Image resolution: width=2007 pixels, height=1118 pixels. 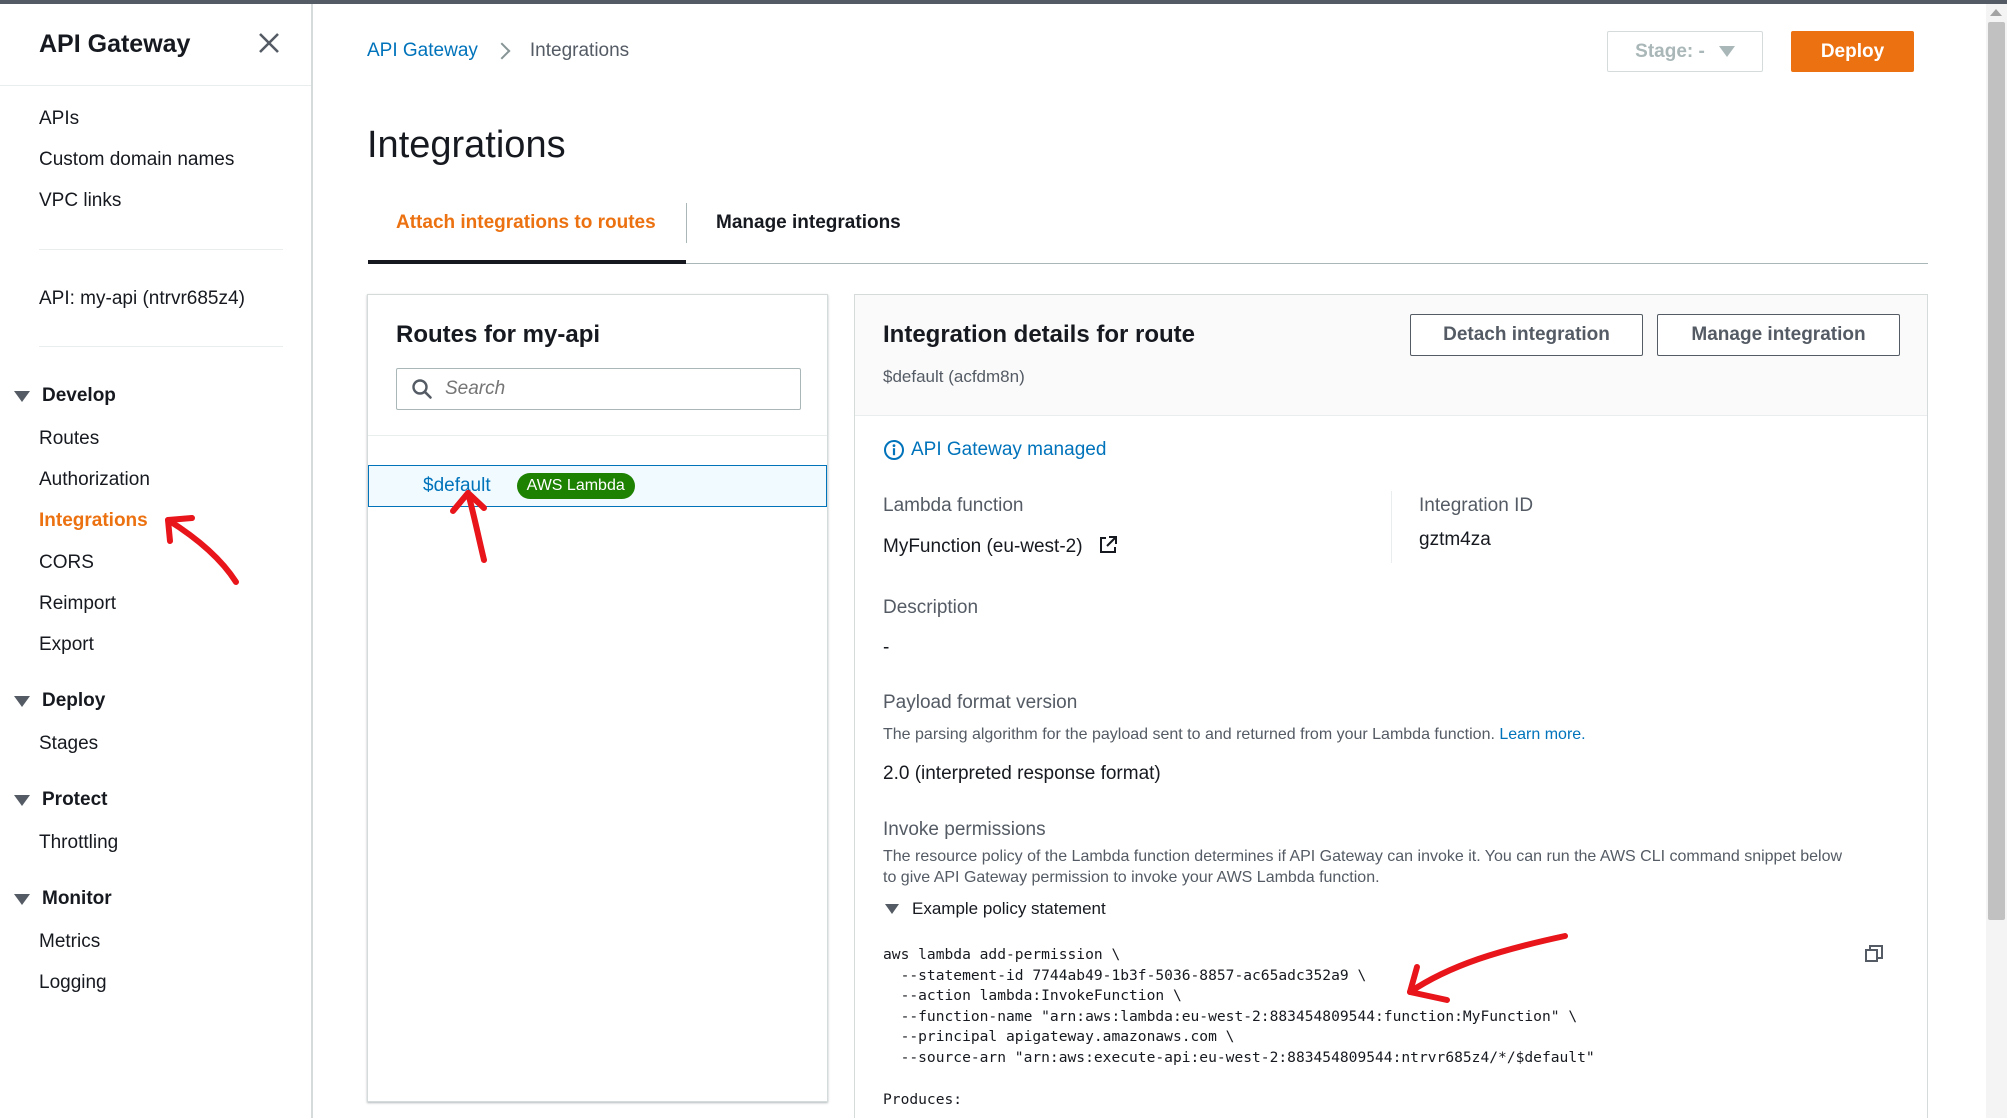 I want to click on details-subtitle: $default (acfdm8n), so click(x=954, y=376).